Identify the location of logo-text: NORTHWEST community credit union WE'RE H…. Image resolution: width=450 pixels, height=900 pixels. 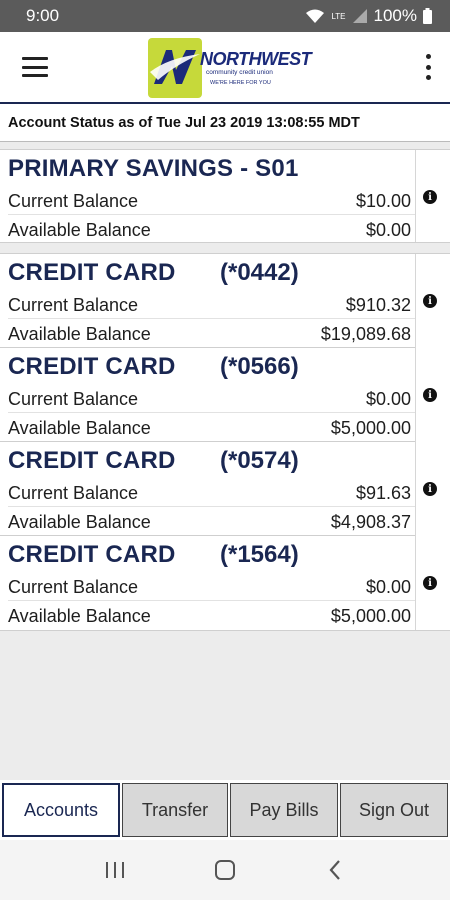
(256, 67).